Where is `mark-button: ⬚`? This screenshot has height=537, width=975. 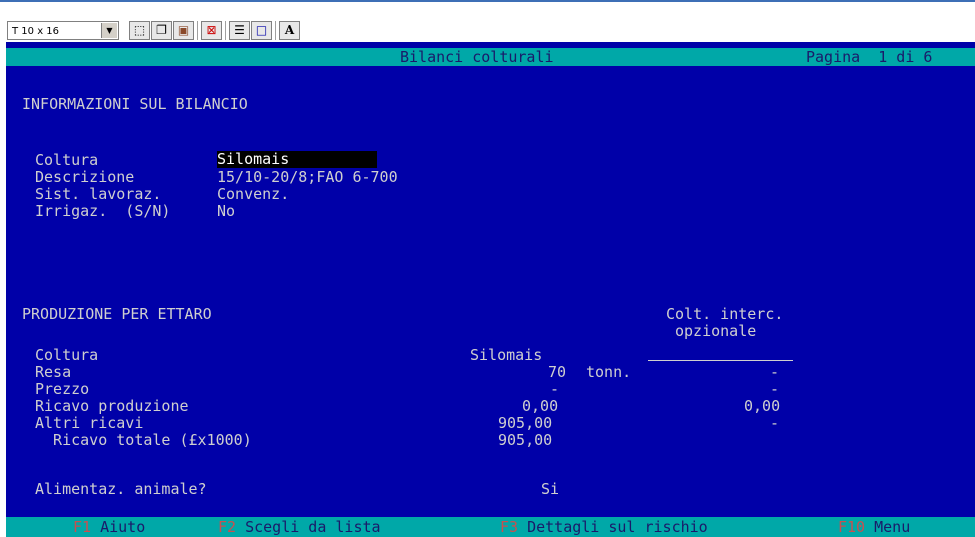
mark-button: ⬚ is located at coordinates (139, 30).